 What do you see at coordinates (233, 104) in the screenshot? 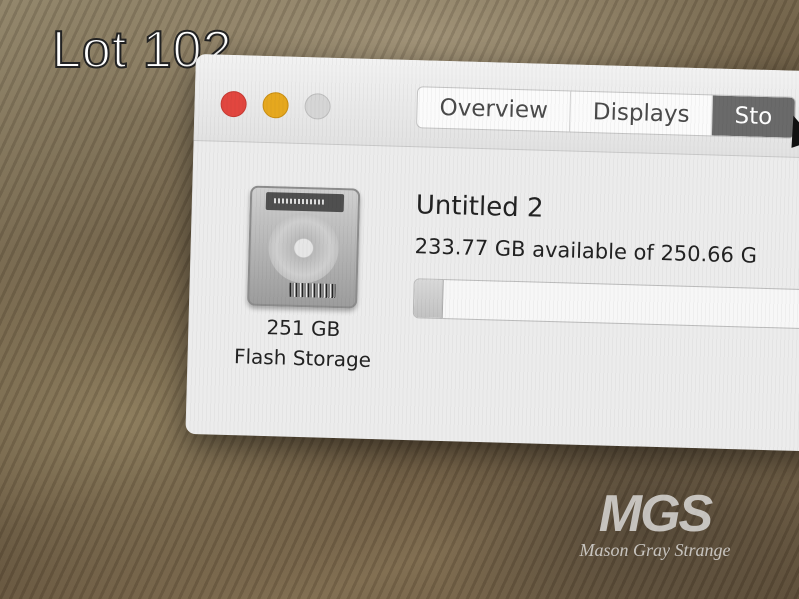
I see `close-icon` at bounding box center [233, 104].